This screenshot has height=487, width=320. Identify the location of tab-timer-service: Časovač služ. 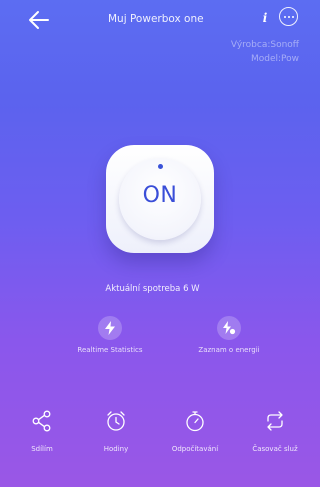
(275, 431).